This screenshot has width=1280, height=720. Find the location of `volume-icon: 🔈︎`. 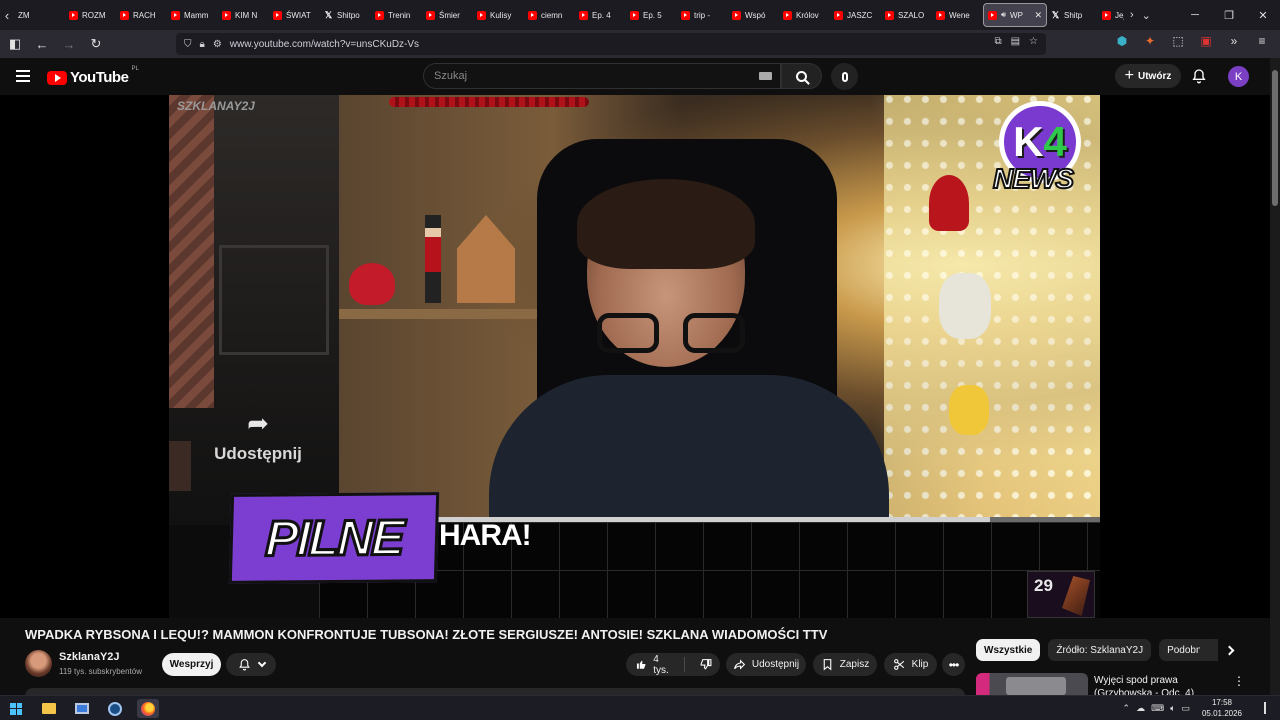

volume-icon: 🔈︎ is located at coordinates (1172, 708).